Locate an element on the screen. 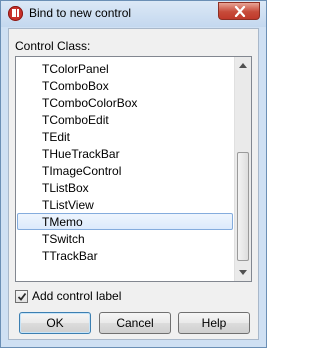  list-item: TListView is located at coordinates (125, 204).